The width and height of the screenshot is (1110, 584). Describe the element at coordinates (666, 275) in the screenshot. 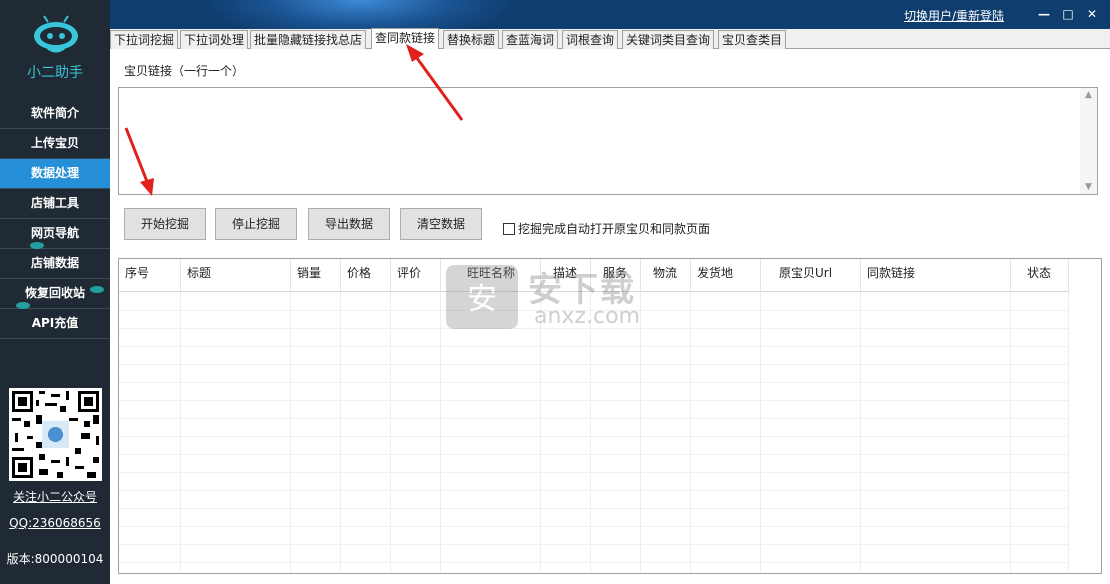

I see `column-header-logistics: 物流` at that location.